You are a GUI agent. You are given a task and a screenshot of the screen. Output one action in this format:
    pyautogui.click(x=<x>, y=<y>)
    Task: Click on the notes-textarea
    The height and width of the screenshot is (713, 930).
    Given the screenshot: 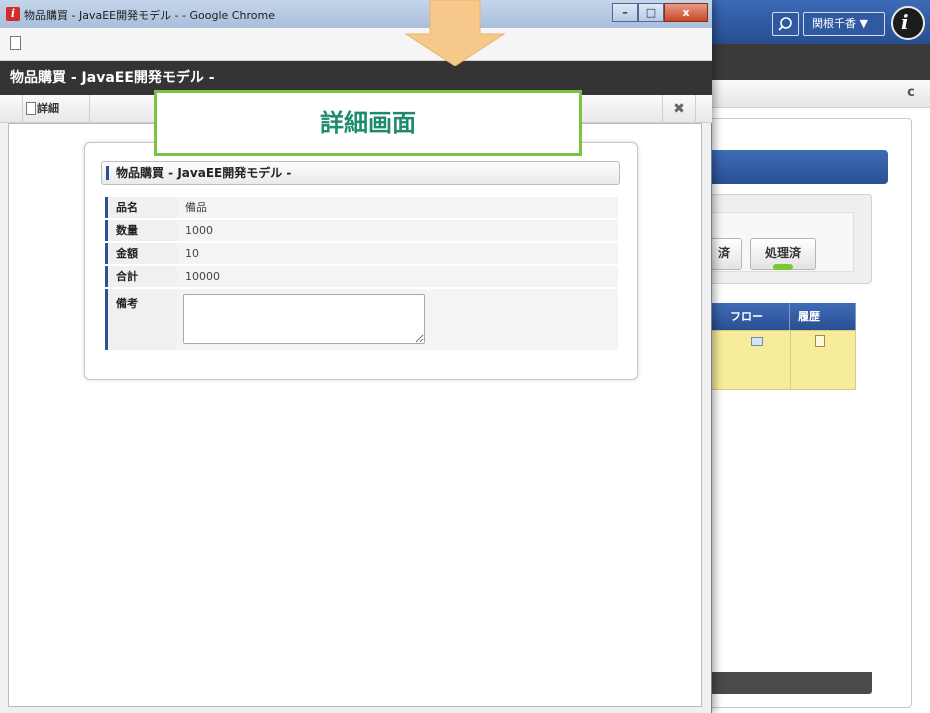 What is the action you would take?
    pyautogui.click(x=304, y=319)
    